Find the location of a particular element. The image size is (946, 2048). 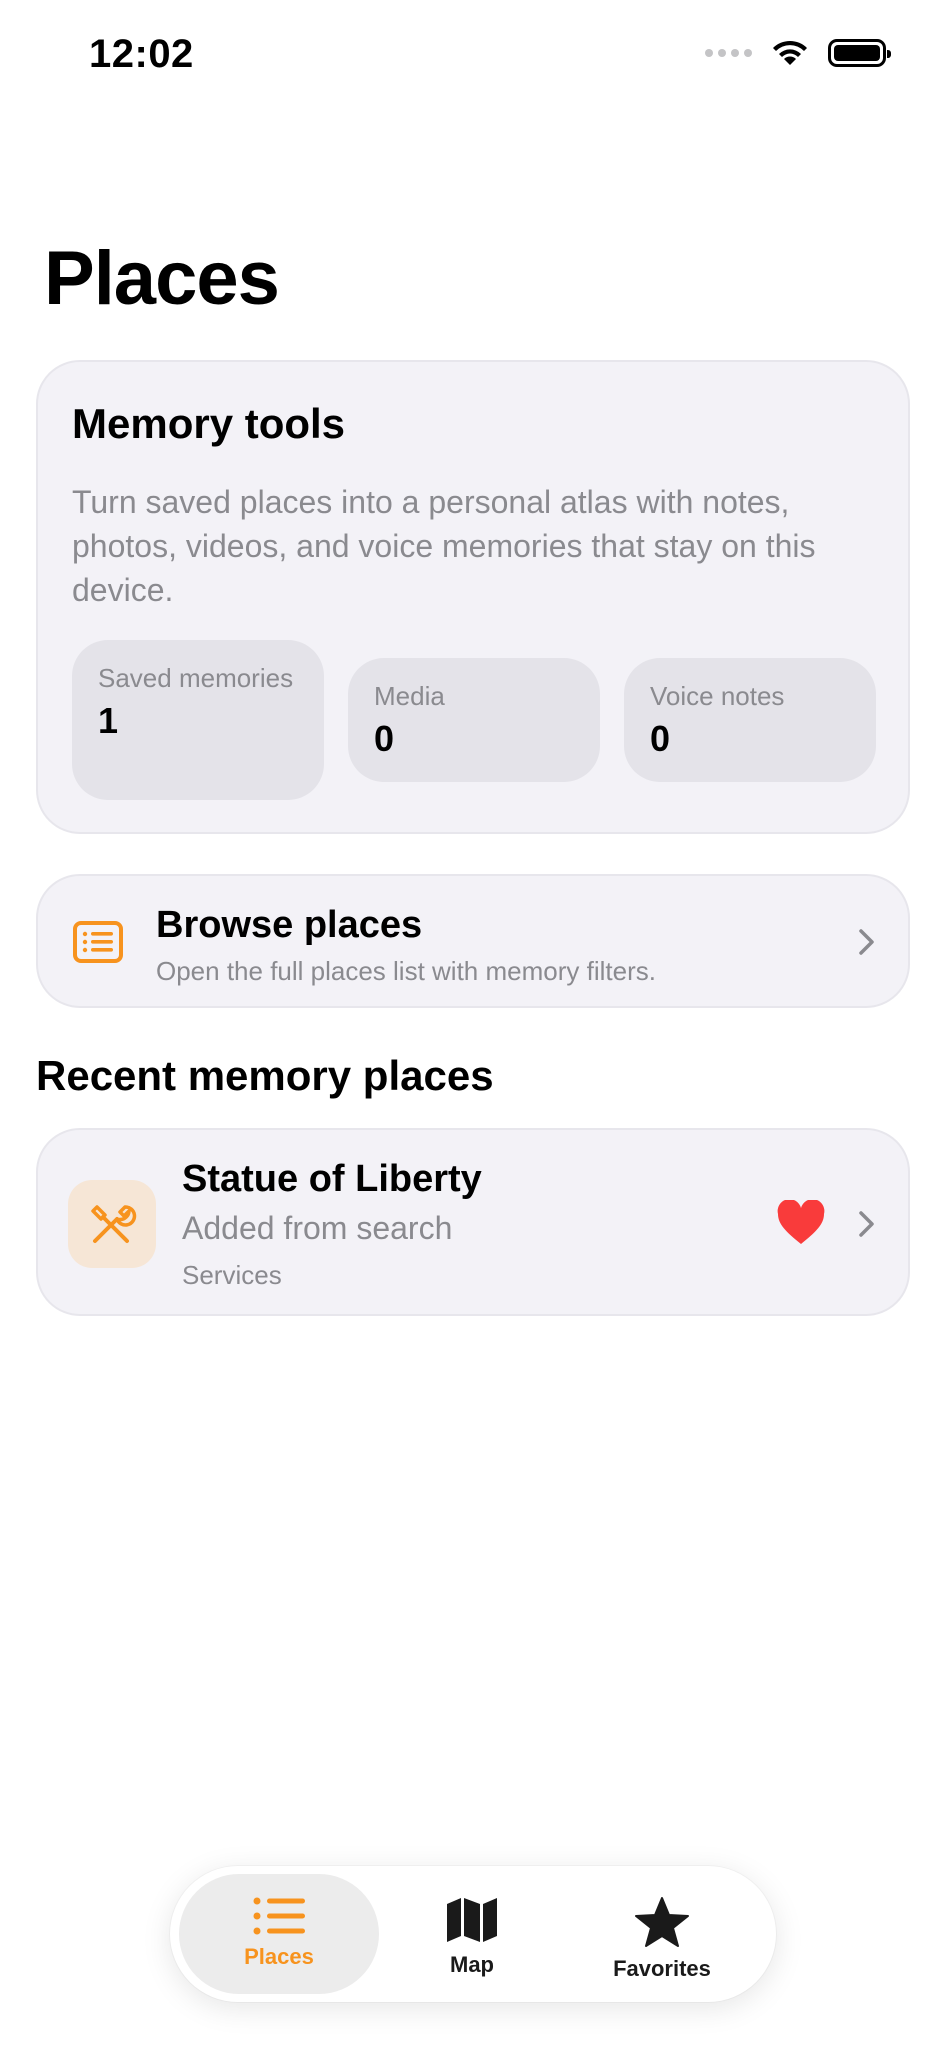

stat-saved-memories: Saved memories 1 is located at coordinates (198, 720).